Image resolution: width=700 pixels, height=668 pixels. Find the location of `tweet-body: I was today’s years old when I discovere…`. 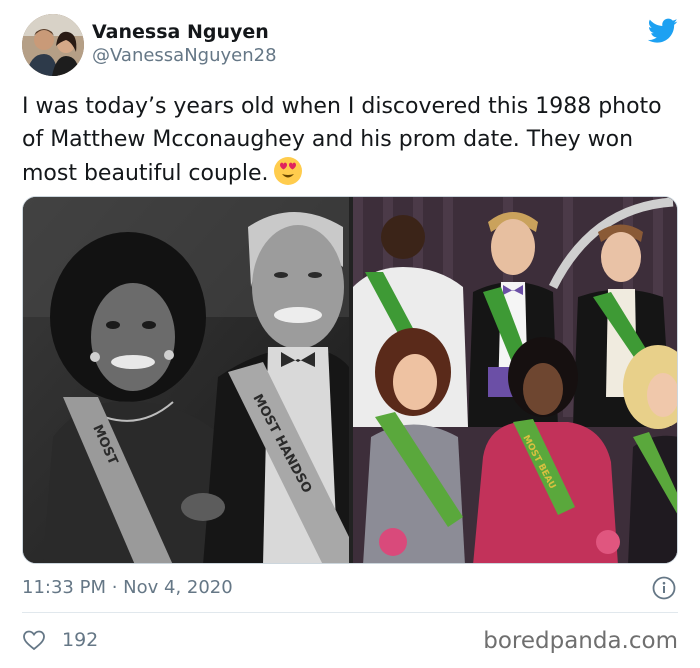

tweet-body: I was today’s years old when I discovere… is located at coordinates (342, 140).